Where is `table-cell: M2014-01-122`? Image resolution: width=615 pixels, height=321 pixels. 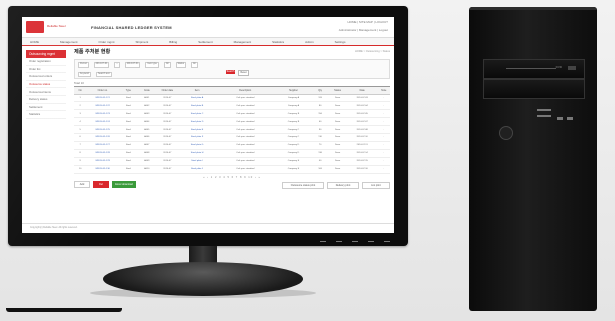
table-cell: M2014-01-122 is located at coordinates (103, 106).